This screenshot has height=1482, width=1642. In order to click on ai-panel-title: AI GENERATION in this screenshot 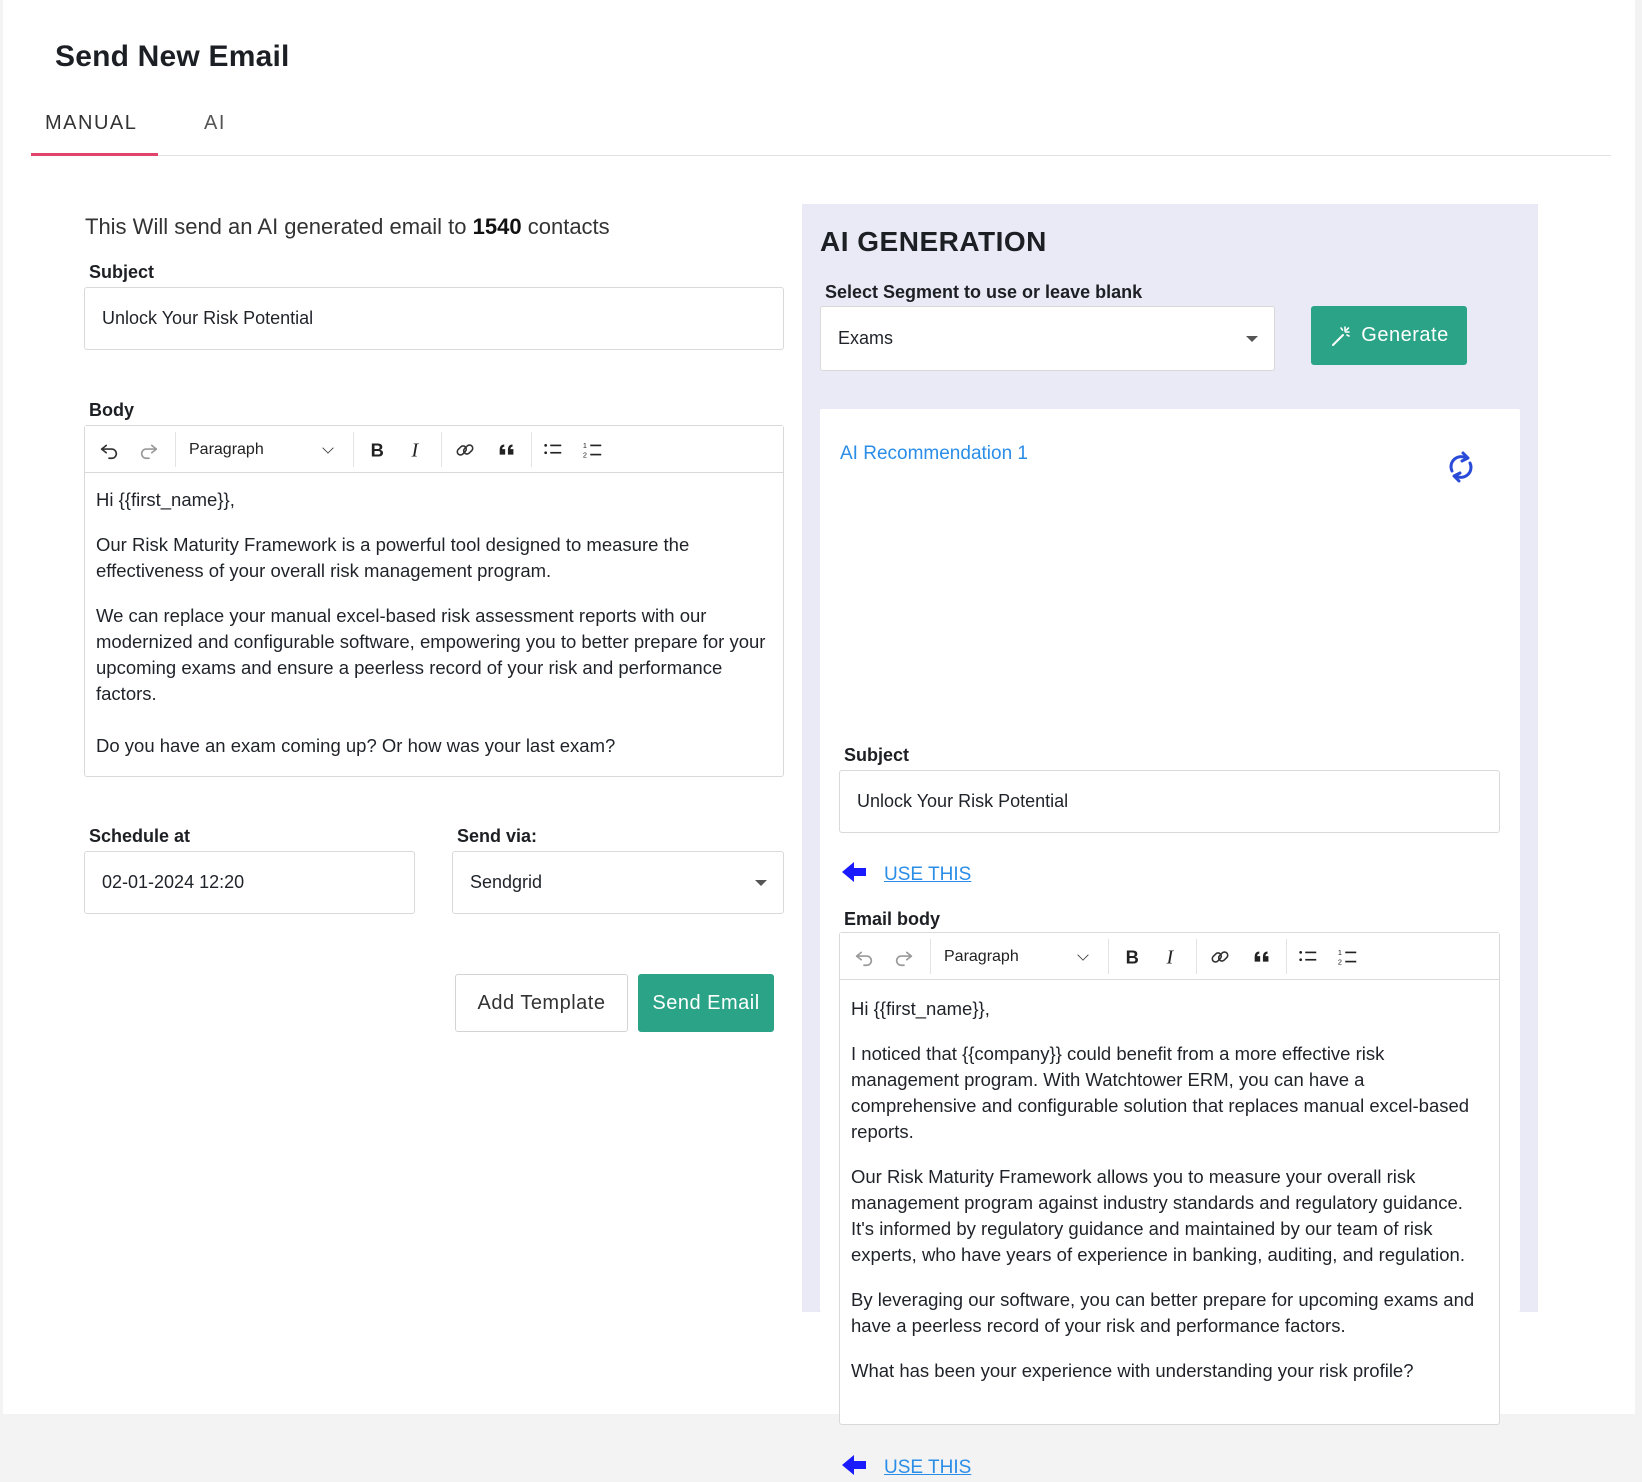, I will do `click(933, 241)`.